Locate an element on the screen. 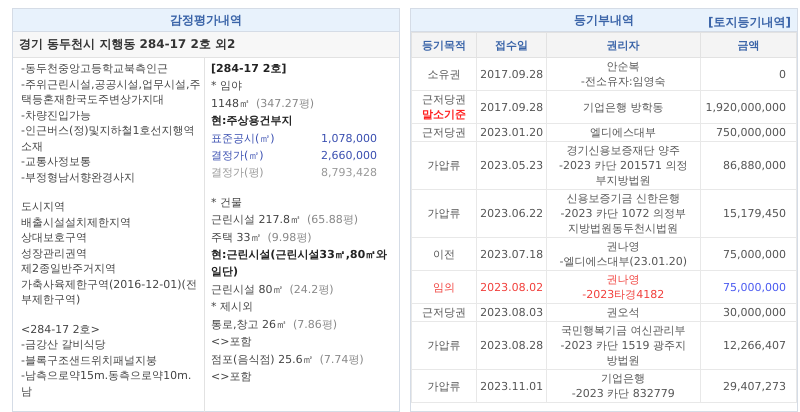 Image resolution: width=800 pixels, height=412 pixels. panel-title: 감정평가내역 is located at coordinates (206, 20).